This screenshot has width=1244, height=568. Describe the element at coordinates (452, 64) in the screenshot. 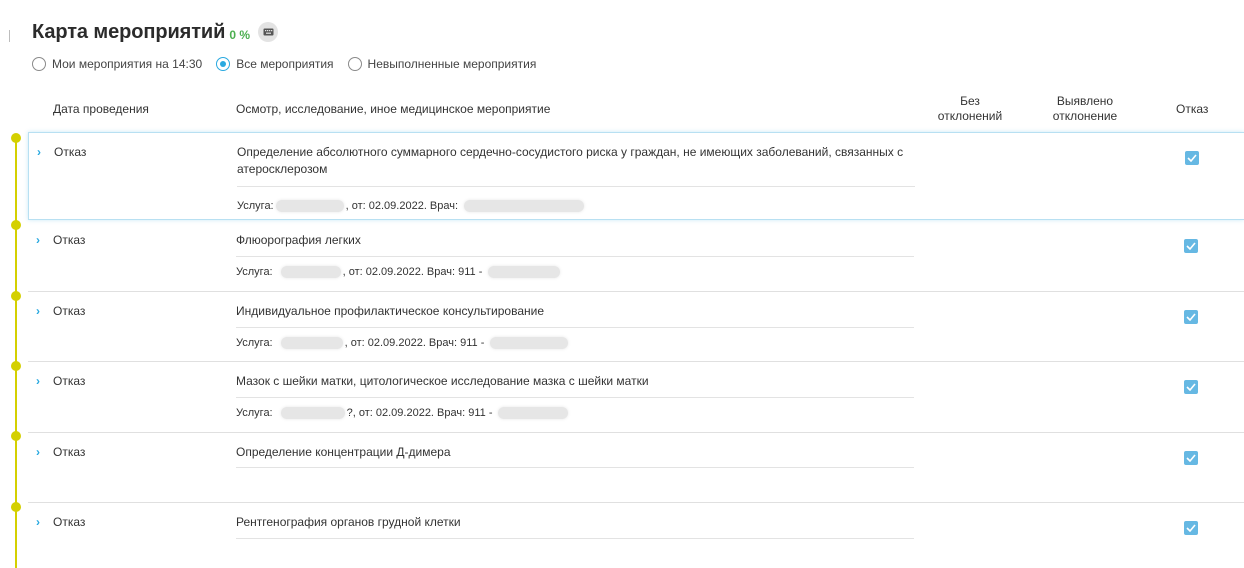

I see `radio-label: Невыполненные мероприятия` at that location.